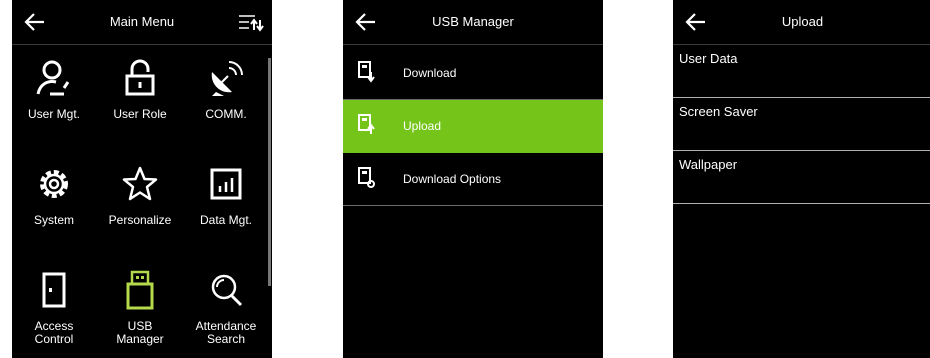 This screenshot has width=930, height=358. What do you see at coordinates (250, 23) in the screenshot?
I see `sort-icon` at bounding box center [250, 23].